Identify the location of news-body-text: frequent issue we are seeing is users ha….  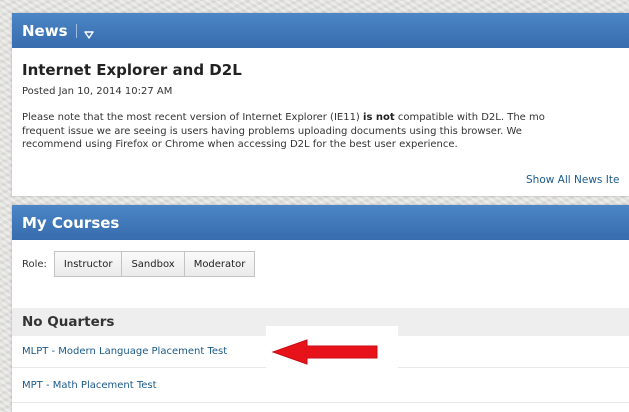
(272, 131).